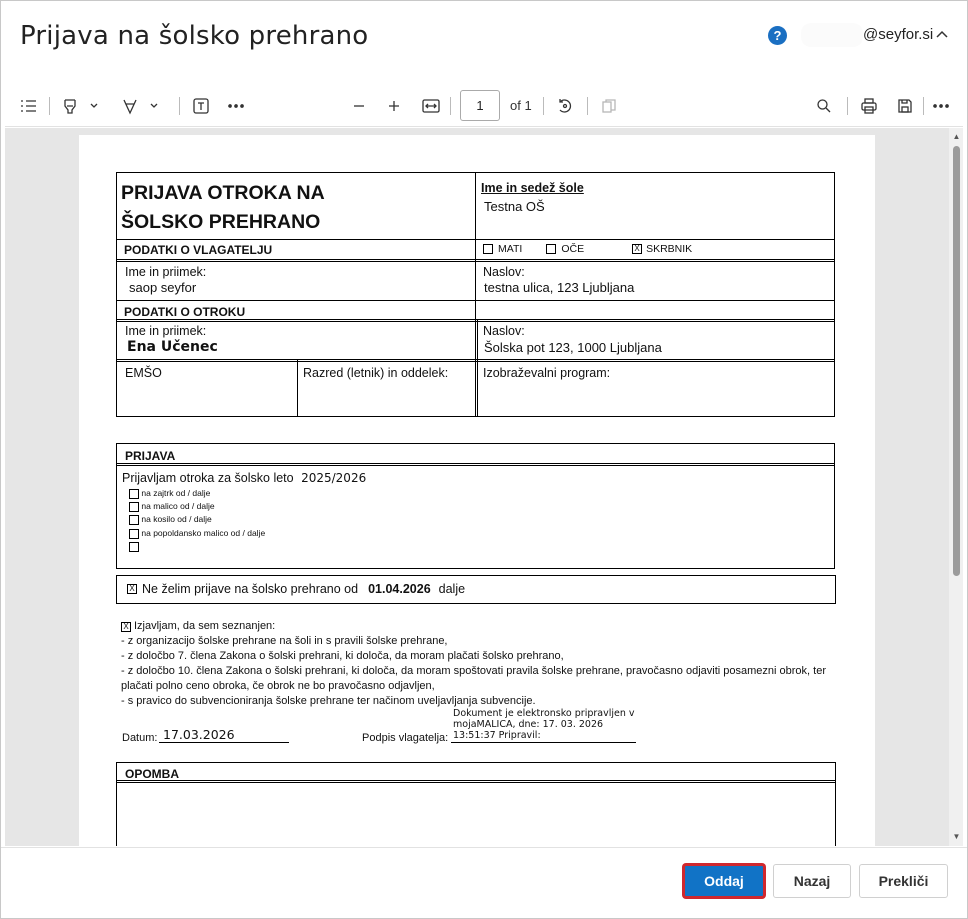  I want to click on school-year: 2025/2026, so click(334, 478).